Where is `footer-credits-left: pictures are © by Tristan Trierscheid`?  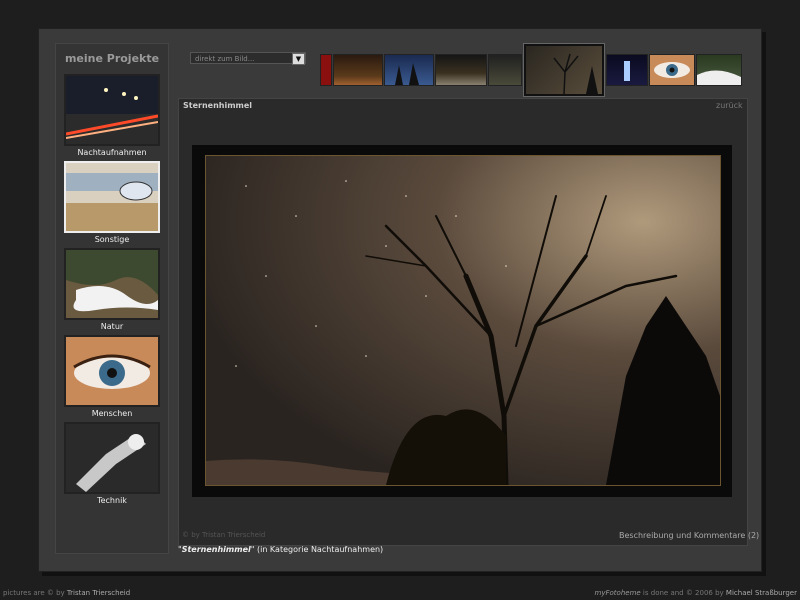 footer-credits-left: pictures are © by Tristan Trierscheid is located at coordinates (66, 593).